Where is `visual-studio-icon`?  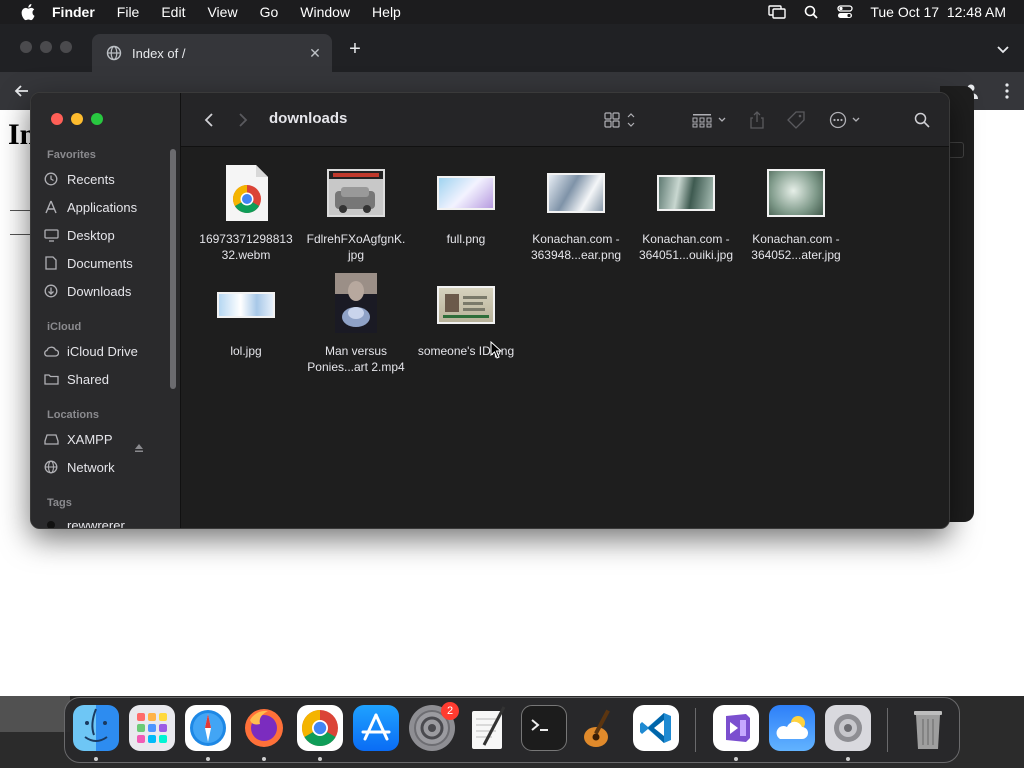 visual-studio-icon is located at coordinates (736, 728).